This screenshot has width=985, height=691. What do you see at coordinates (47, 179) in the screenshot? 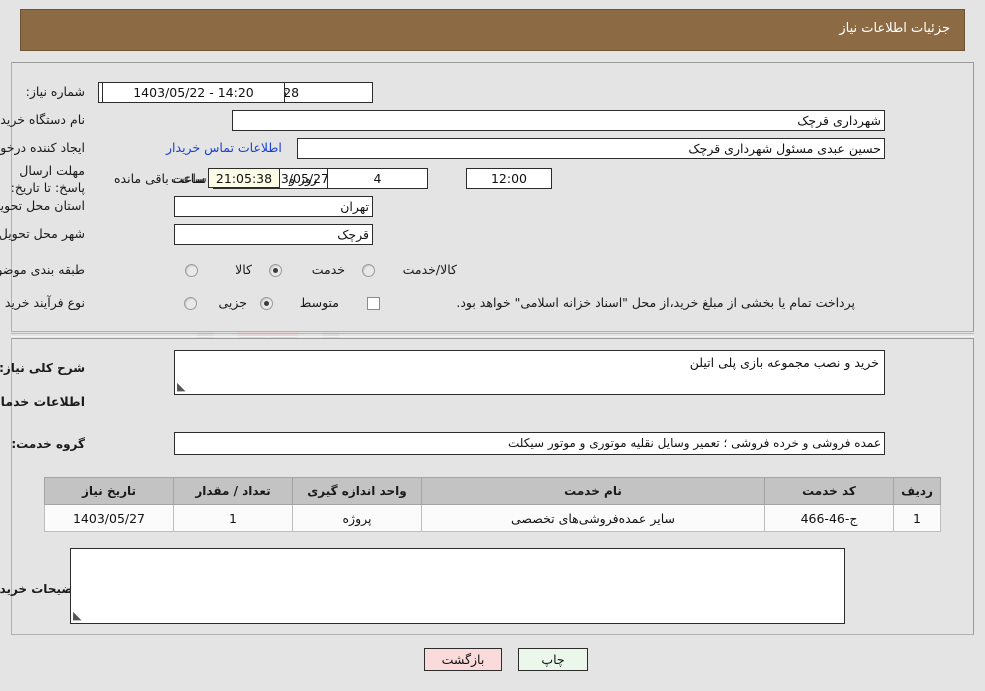
I see `deadline-label: مهلت ارسال پاسخ: تا تاریخ:` at bounding box center [47, 179].